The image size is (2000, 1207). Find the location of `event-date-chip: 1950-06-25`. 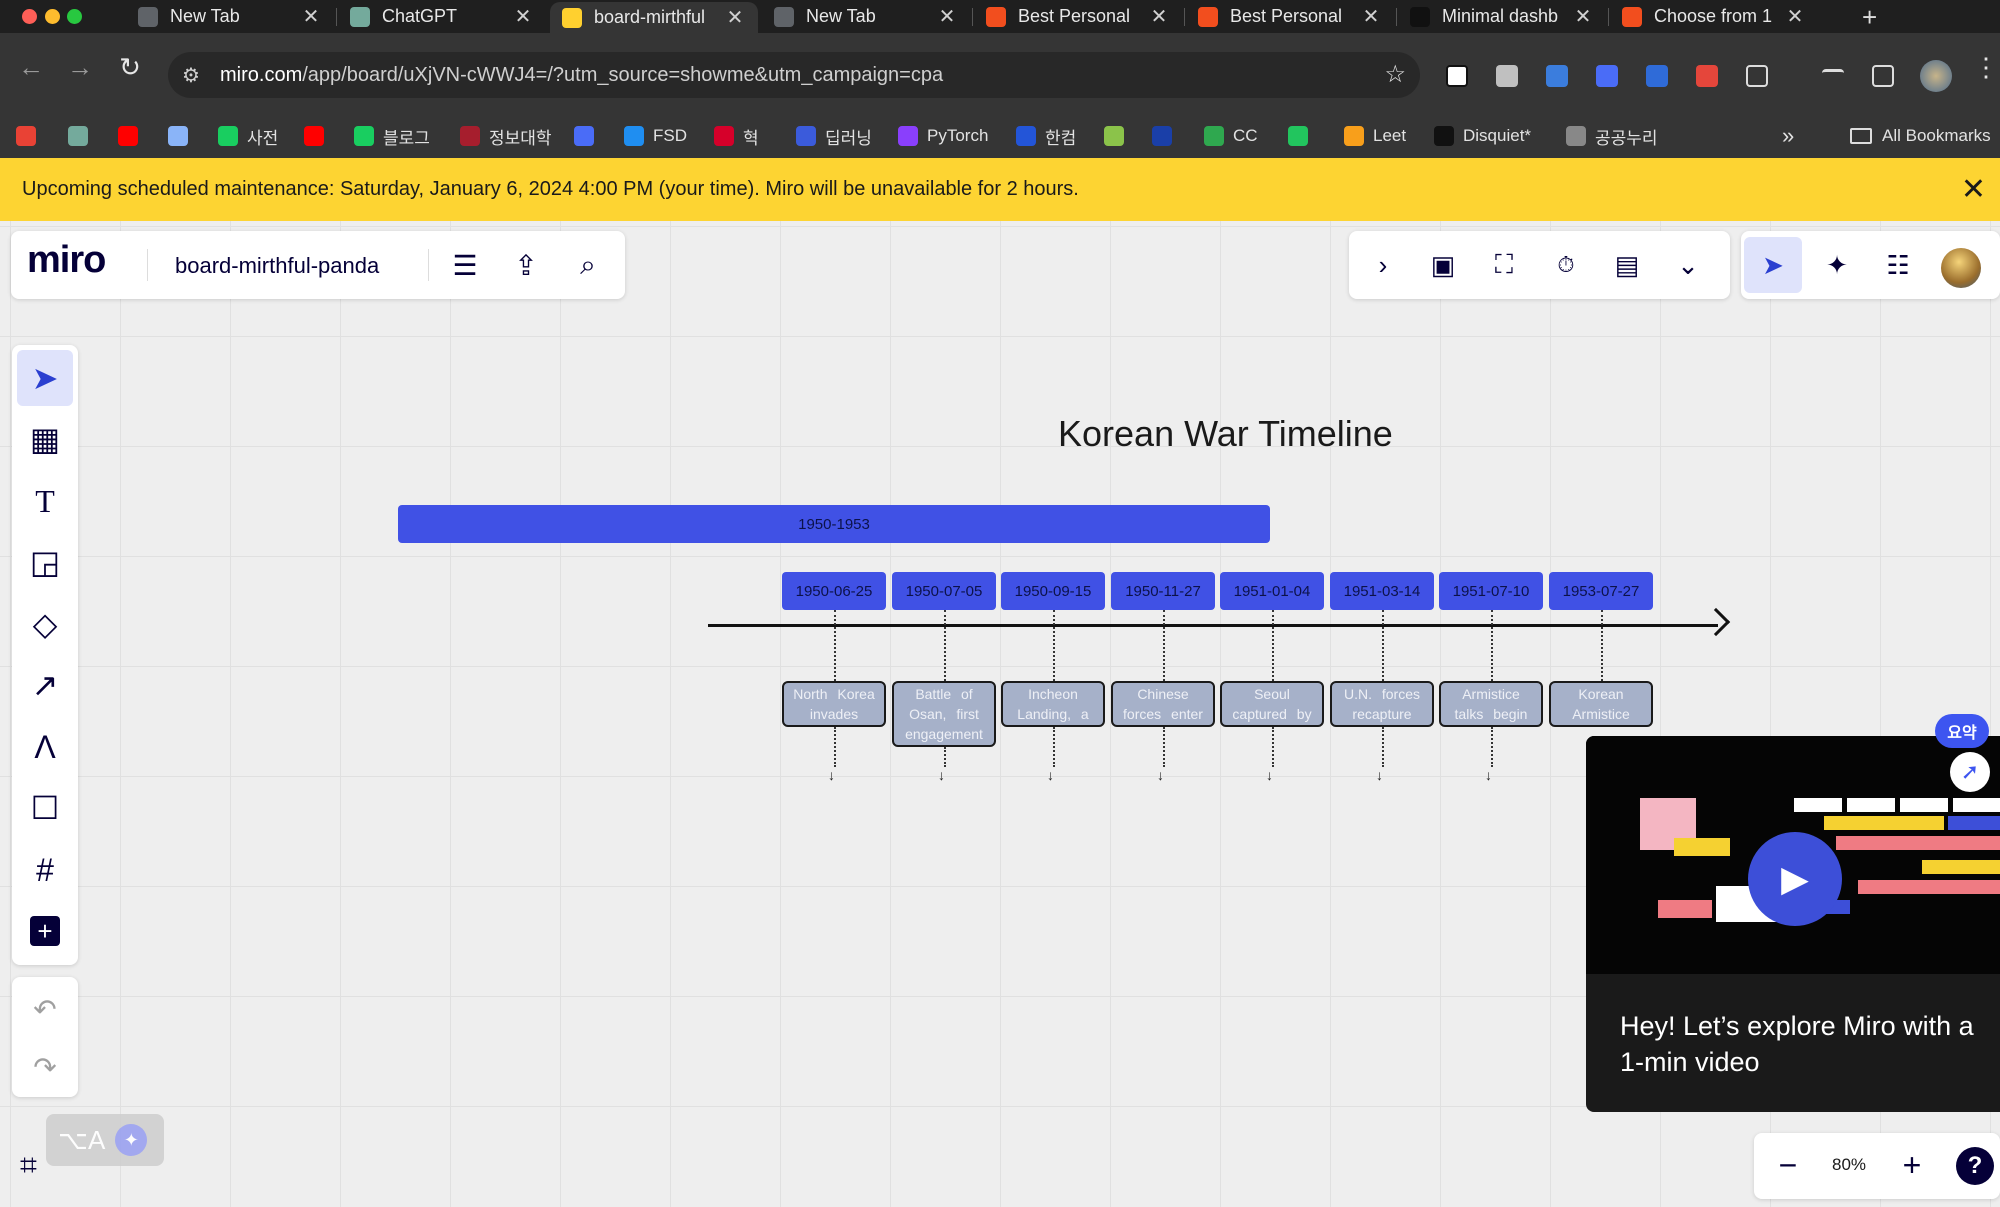

event-date-chip: 1950-06-25 is located at coordinates (834, 591).